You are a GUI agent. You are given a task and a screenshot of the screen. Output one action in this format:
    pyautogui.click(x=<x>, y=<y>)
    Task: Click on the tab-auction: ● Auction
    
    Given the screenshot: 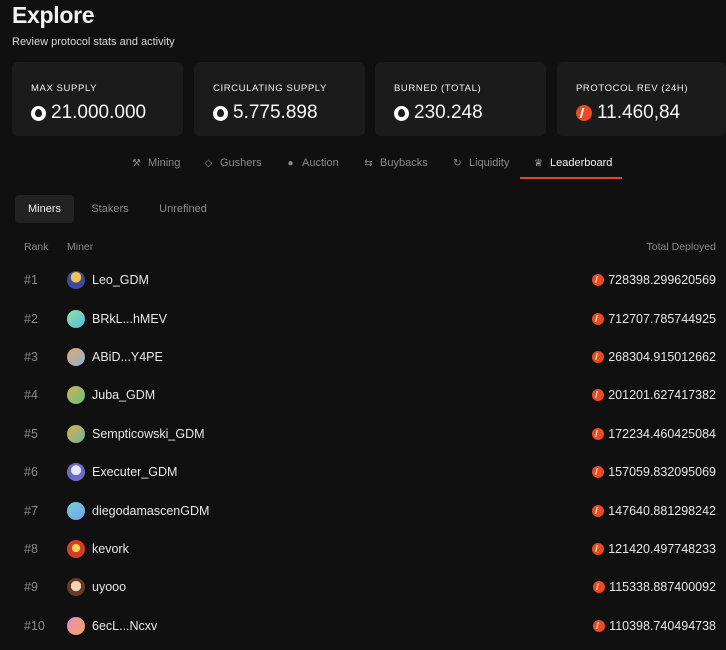 What is the action you would take?
    pyautogui.click(x=312, y=163)
    